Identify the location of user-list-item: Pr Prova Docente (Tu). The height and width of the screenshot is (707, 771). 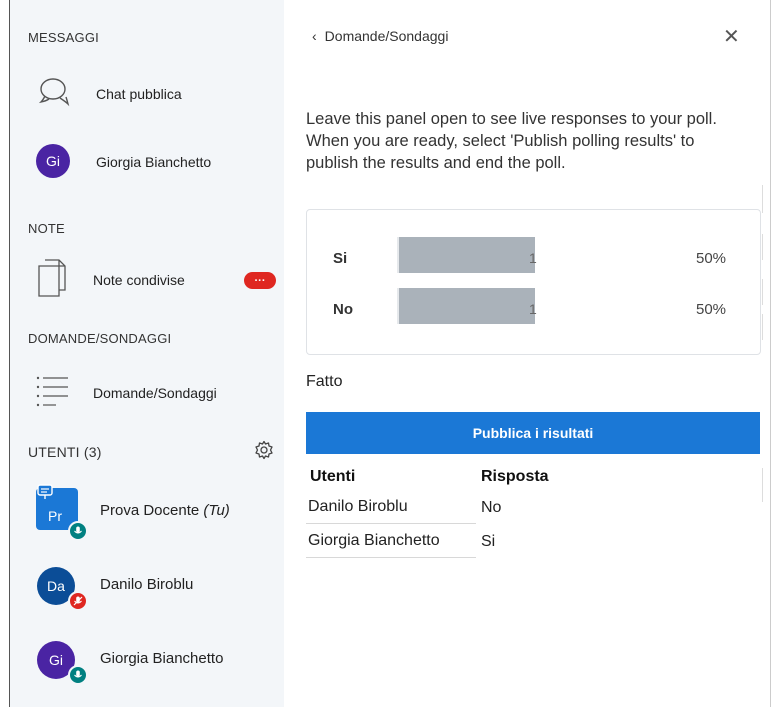
(147, 511).